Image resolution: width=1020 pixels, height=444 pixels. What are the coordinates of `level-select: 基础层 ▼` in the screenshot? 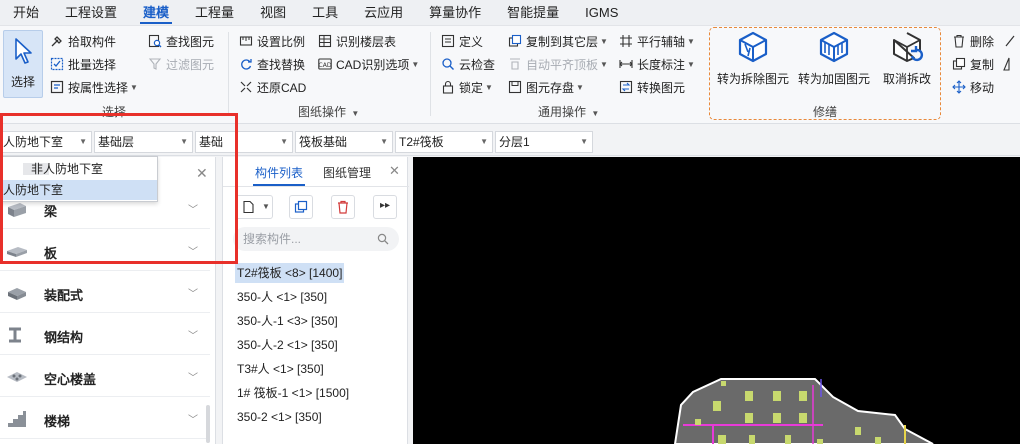 It's located at (143, 142).